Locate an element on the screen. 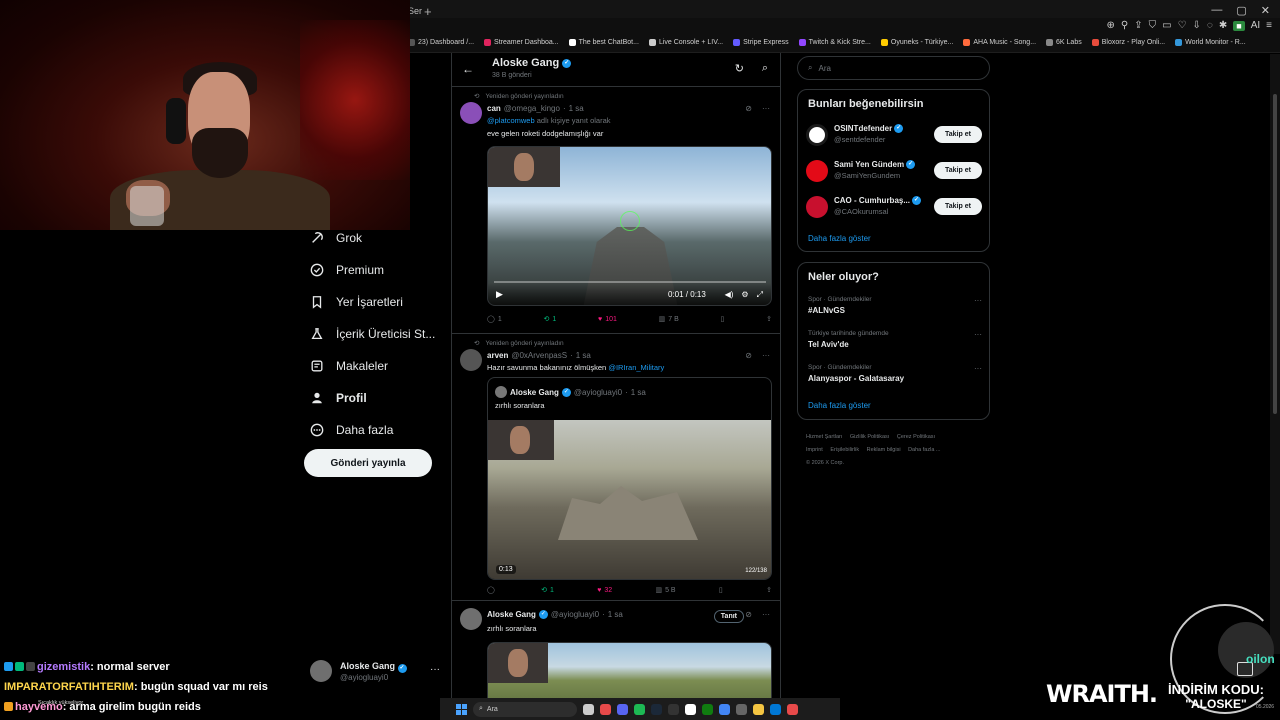  extension-icon: ■ is located at coordinates (1239, 25).